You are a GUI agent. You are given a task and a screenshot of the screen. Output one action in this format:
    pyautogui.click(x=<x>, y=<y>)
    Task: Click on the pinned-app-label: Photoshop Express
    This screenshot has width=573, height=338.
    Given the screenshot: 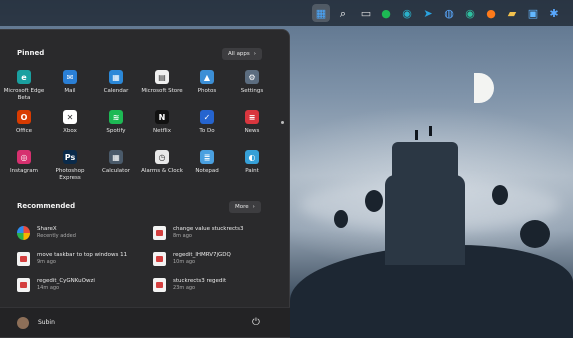 What is the action you would take?
    pyautogui.click(x=70, y=174)
    